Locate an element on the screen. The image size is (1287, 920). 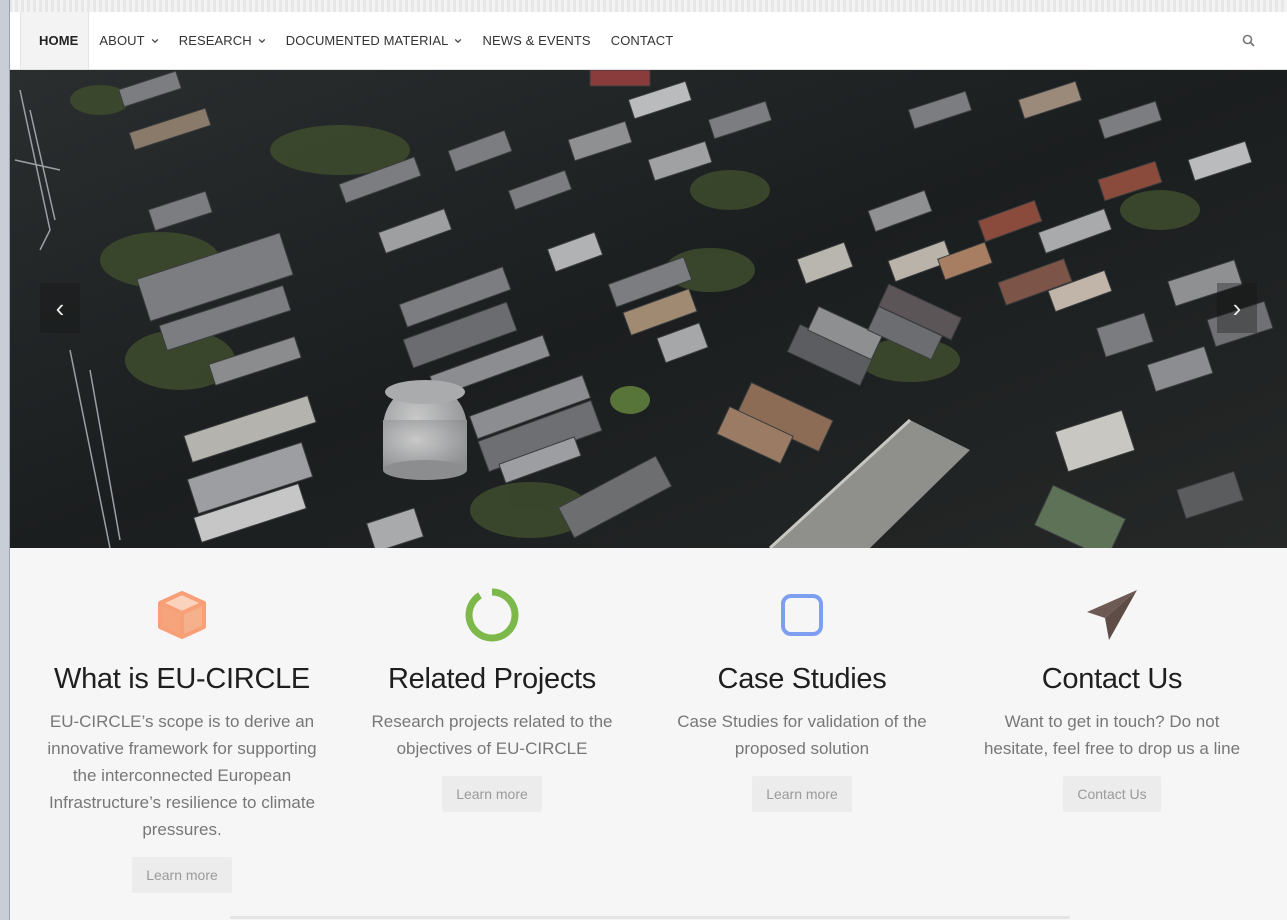
feature-title: What is EU-CIRCLE is located at coordinates (182, 679).